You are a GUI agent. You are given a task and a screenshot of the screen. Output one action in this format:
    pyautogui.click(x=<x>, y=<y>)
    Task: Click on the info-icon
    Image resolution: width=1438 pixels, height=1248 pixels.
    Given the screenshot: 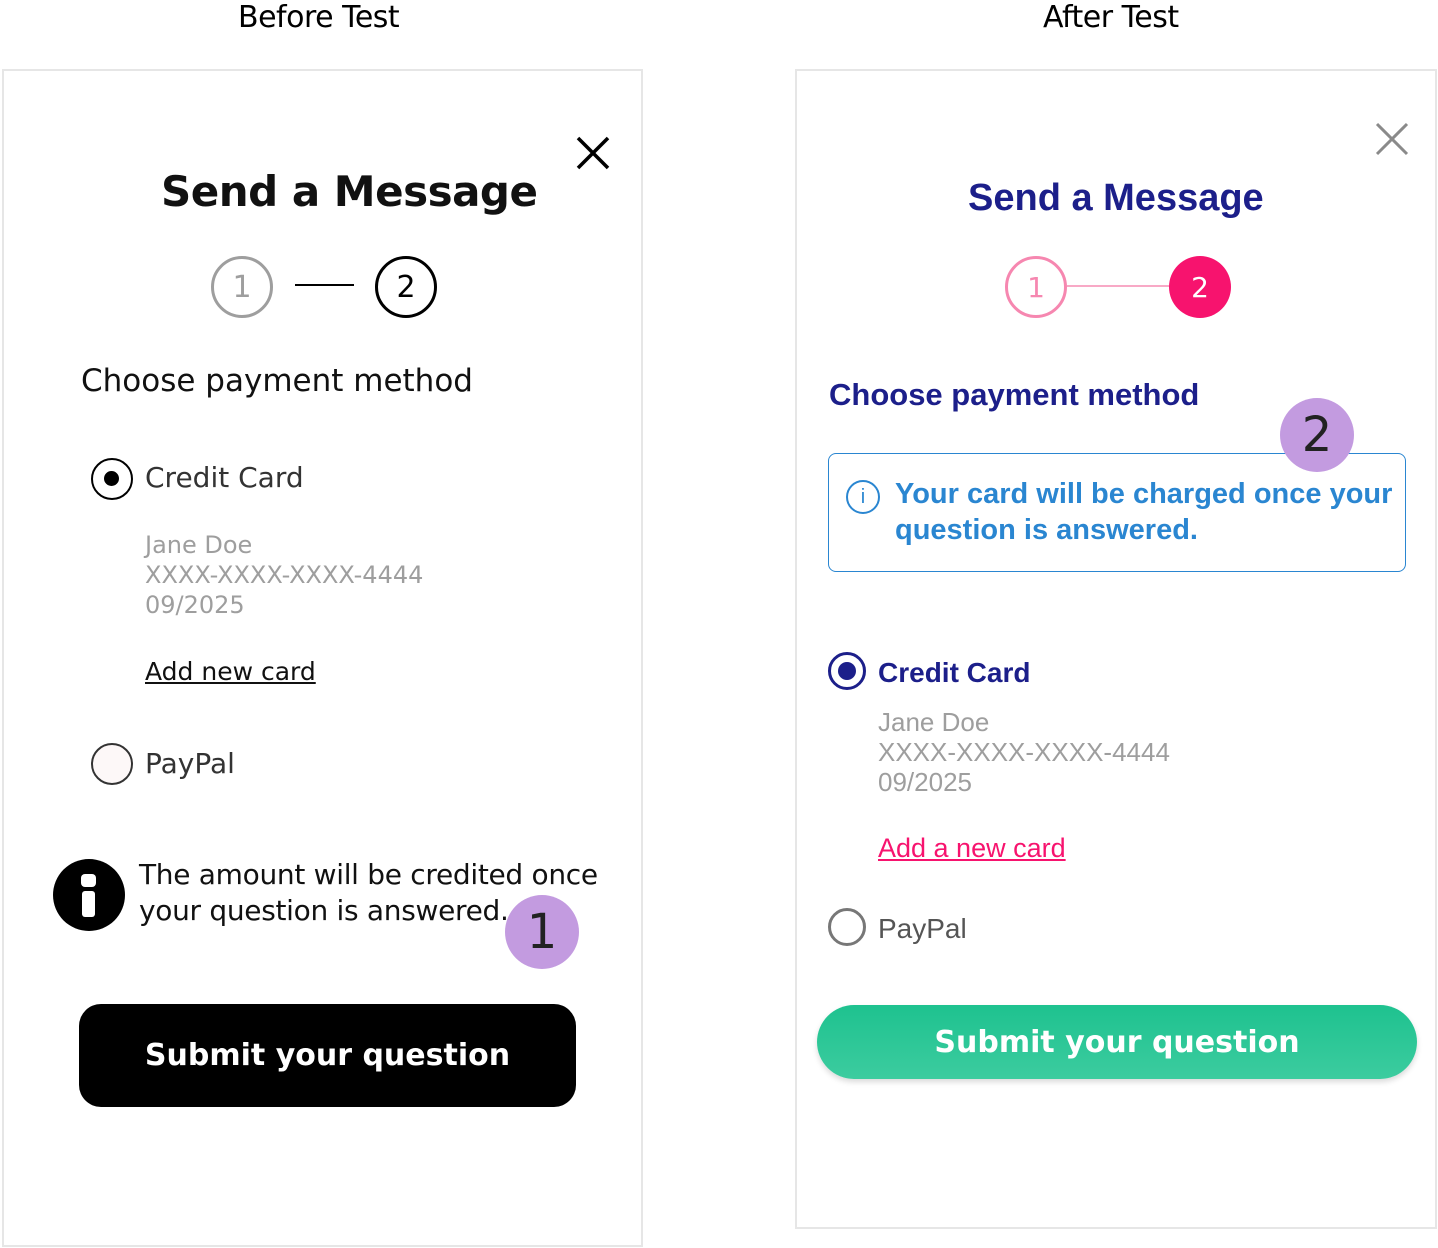 What is the action you would take?
    pyautogui.click(x=89, y=895)
    